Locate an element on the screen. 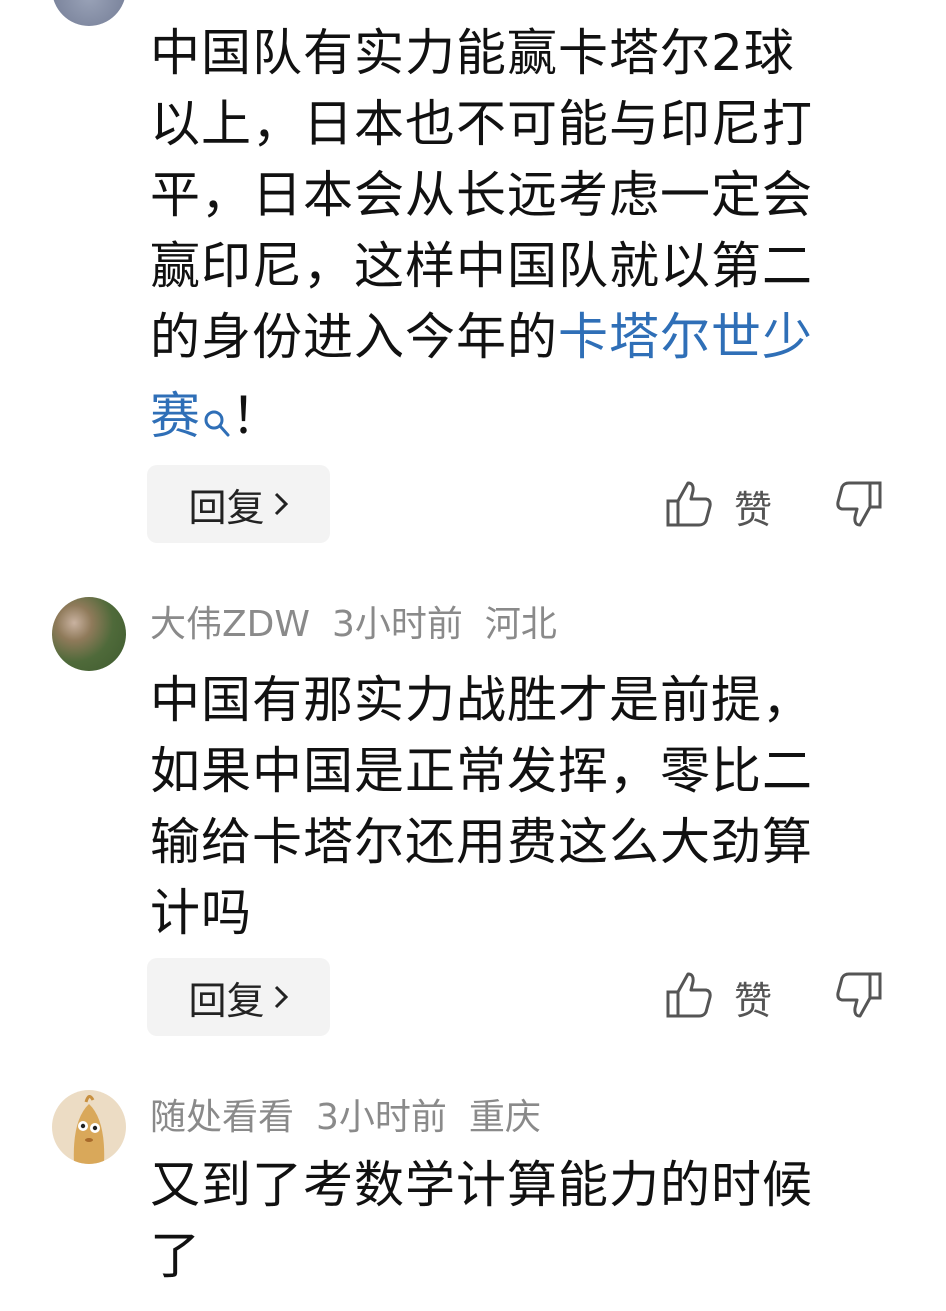 This screenshot has width=946, height=1311. body-line: 计吗 is located at coordinates (201, 913).